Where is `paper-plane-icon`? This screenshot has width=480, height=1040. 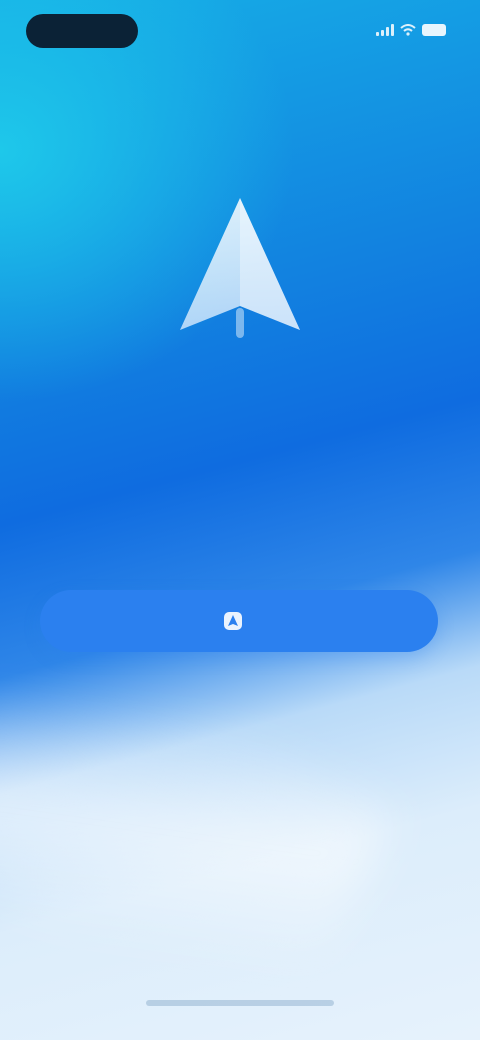 paper-plane-icon is located at coordinates (240, 268).